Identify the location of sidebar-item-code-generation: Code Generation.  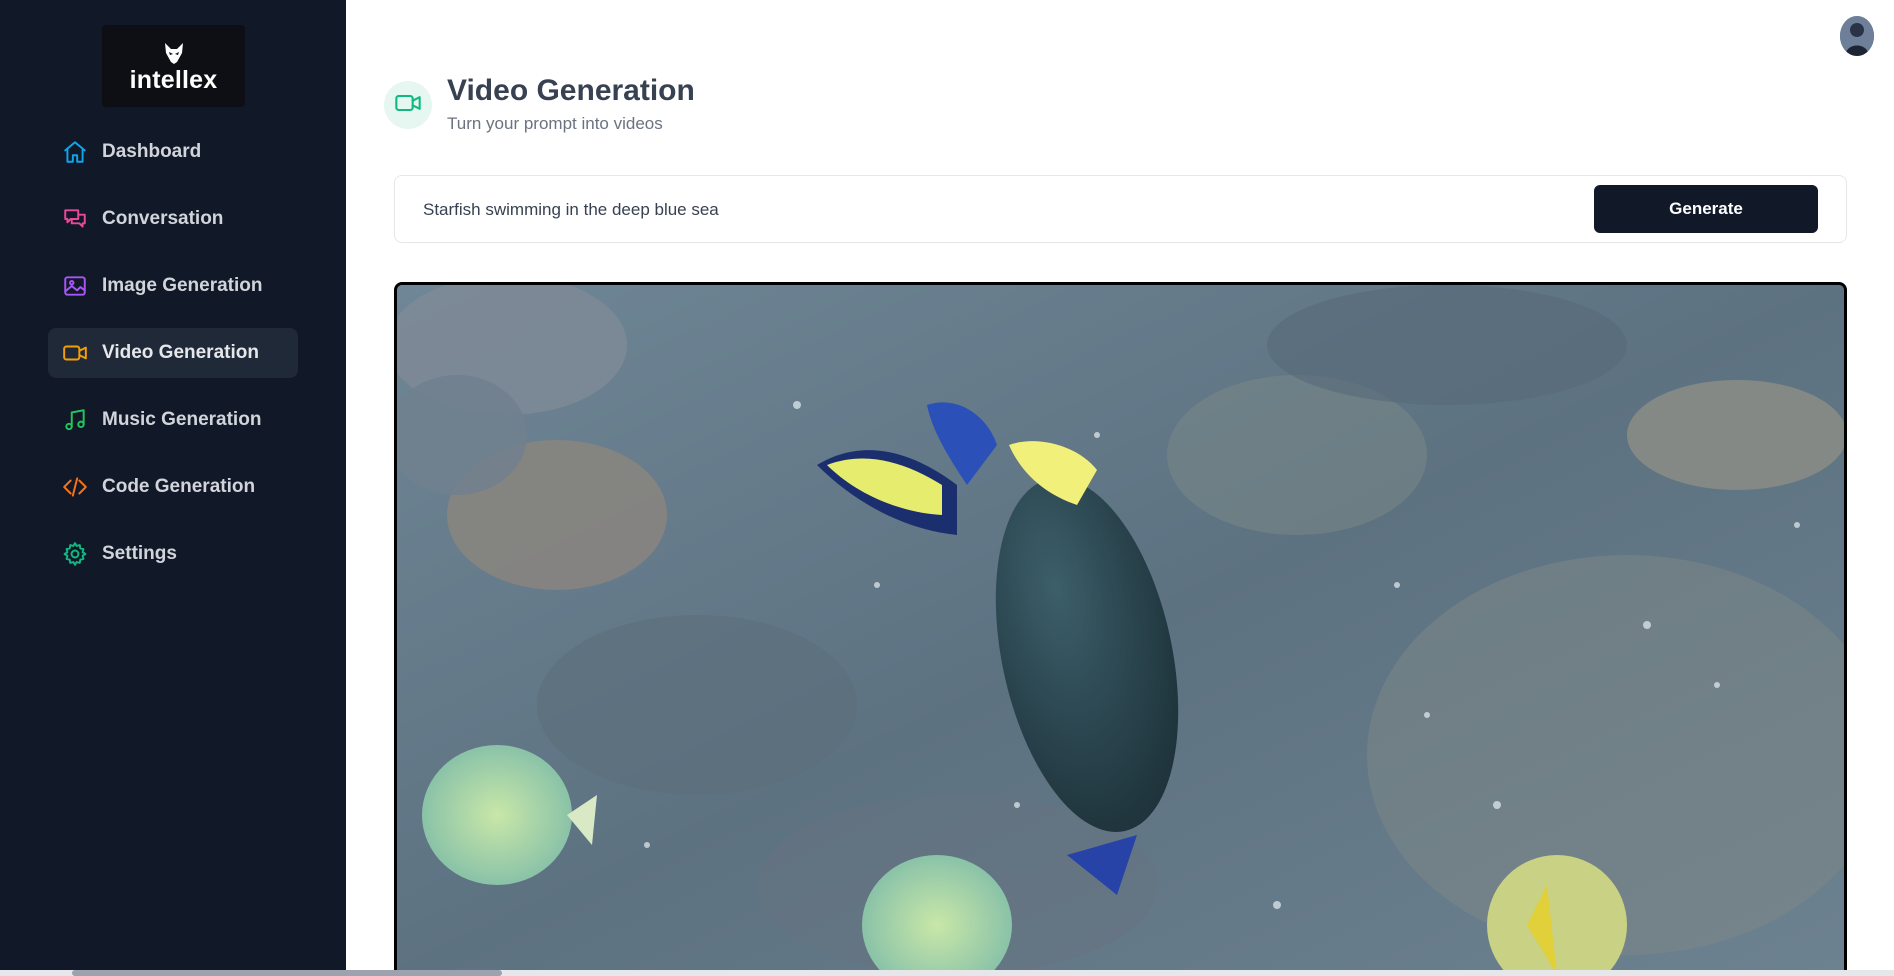
(173, 487).